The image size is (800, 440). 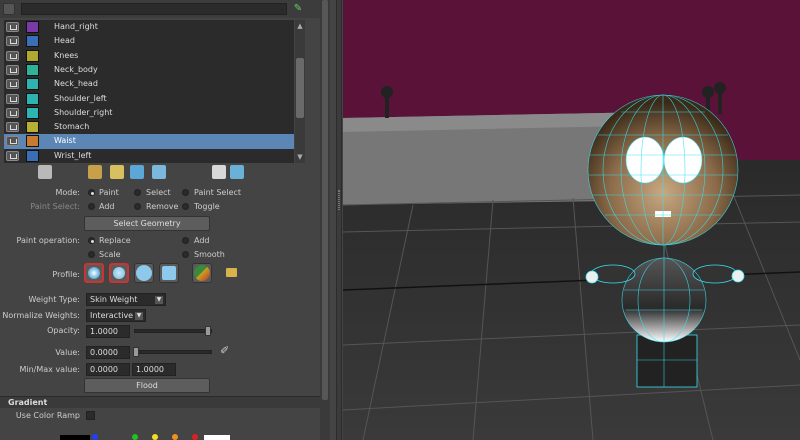 I want to click on opacity-field: 1.0000, so click(x=108, y=331).